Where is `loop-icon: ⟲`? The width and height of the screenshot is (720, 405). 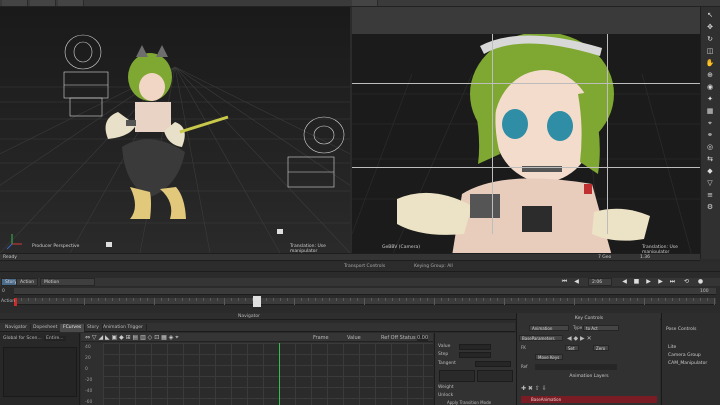 loop-icon: ⟲ is located at coordinates (686, 282).